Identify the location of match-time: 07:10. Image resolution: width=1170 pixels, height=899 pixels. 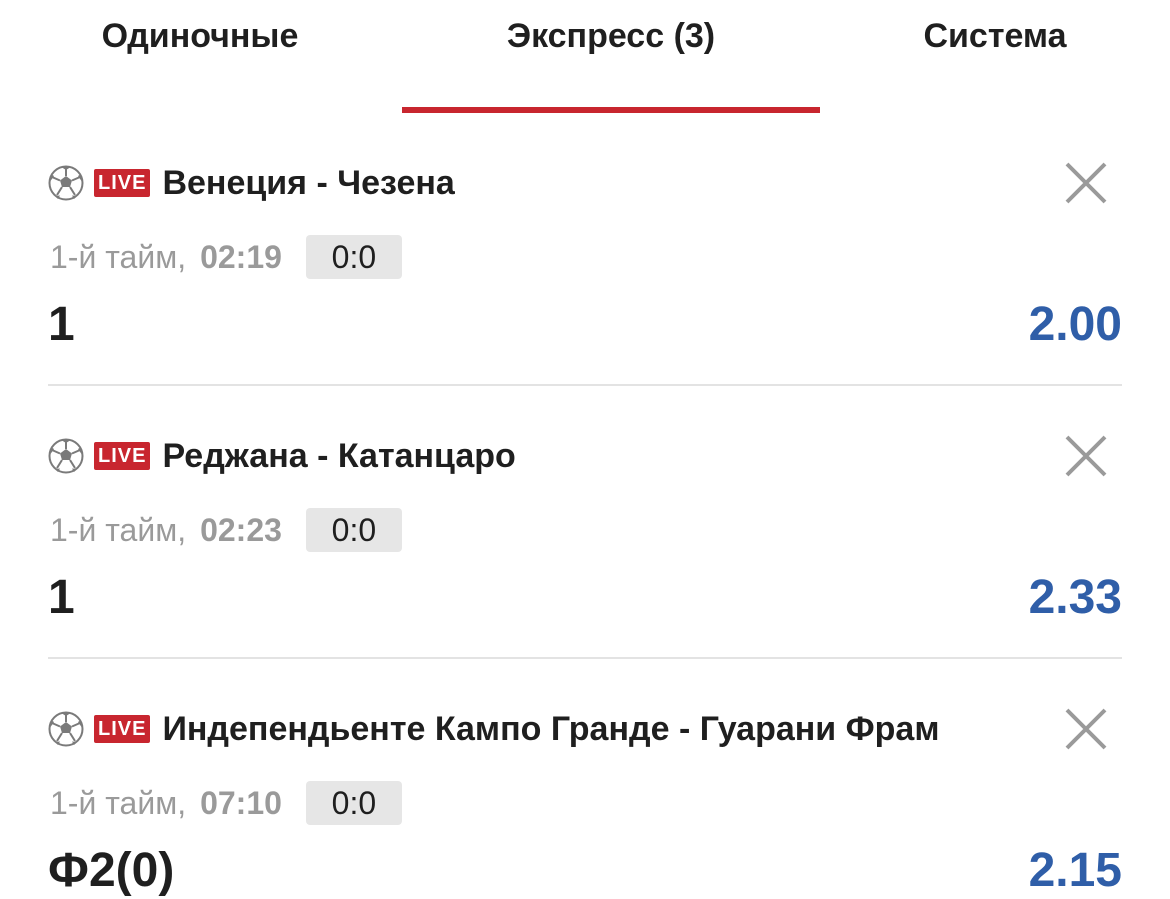
(241, 802).